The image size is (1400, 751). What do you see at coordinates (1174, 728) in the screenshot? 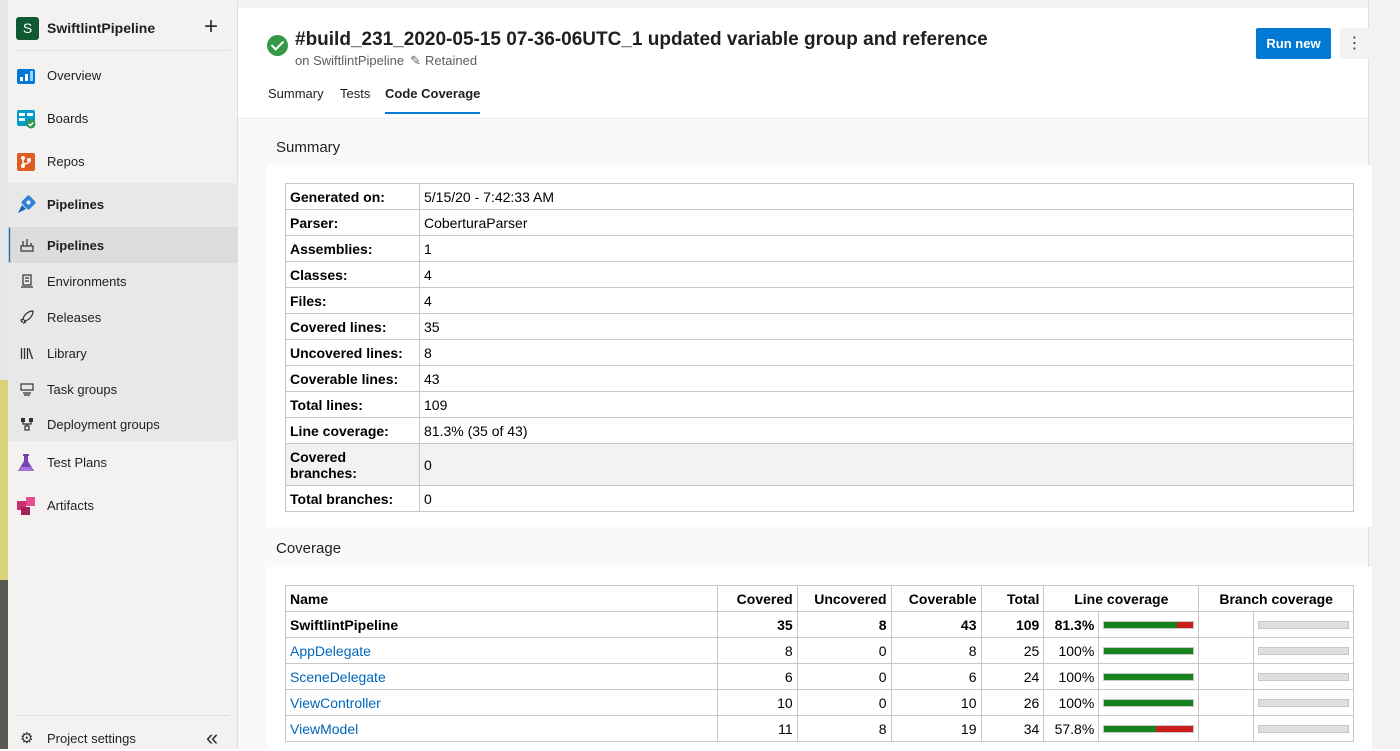
I see `uncovered-fill` at bounding box center [1174, 728].